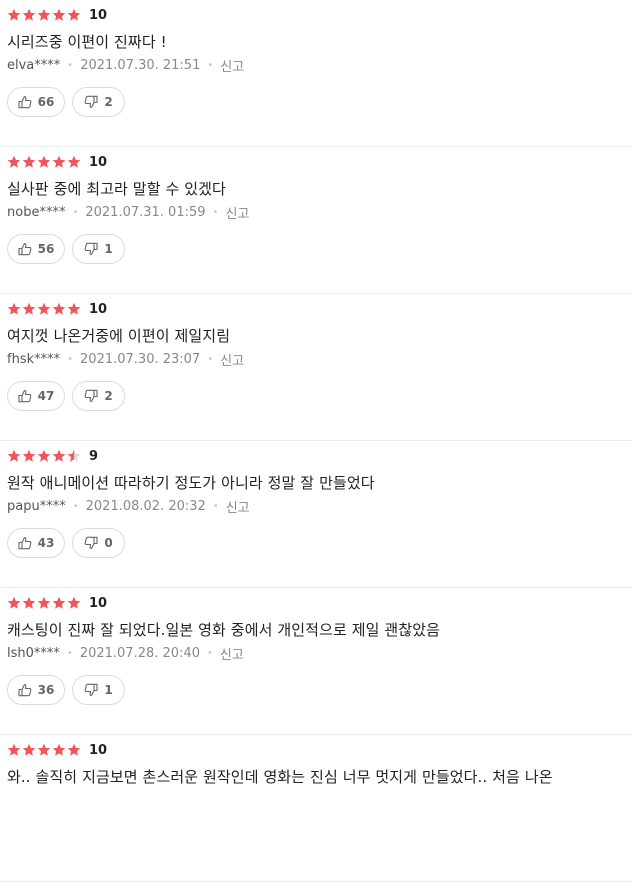 This screenshot has width=632, height=882. I want to click on dislike-count: 1, so click(108, 249).